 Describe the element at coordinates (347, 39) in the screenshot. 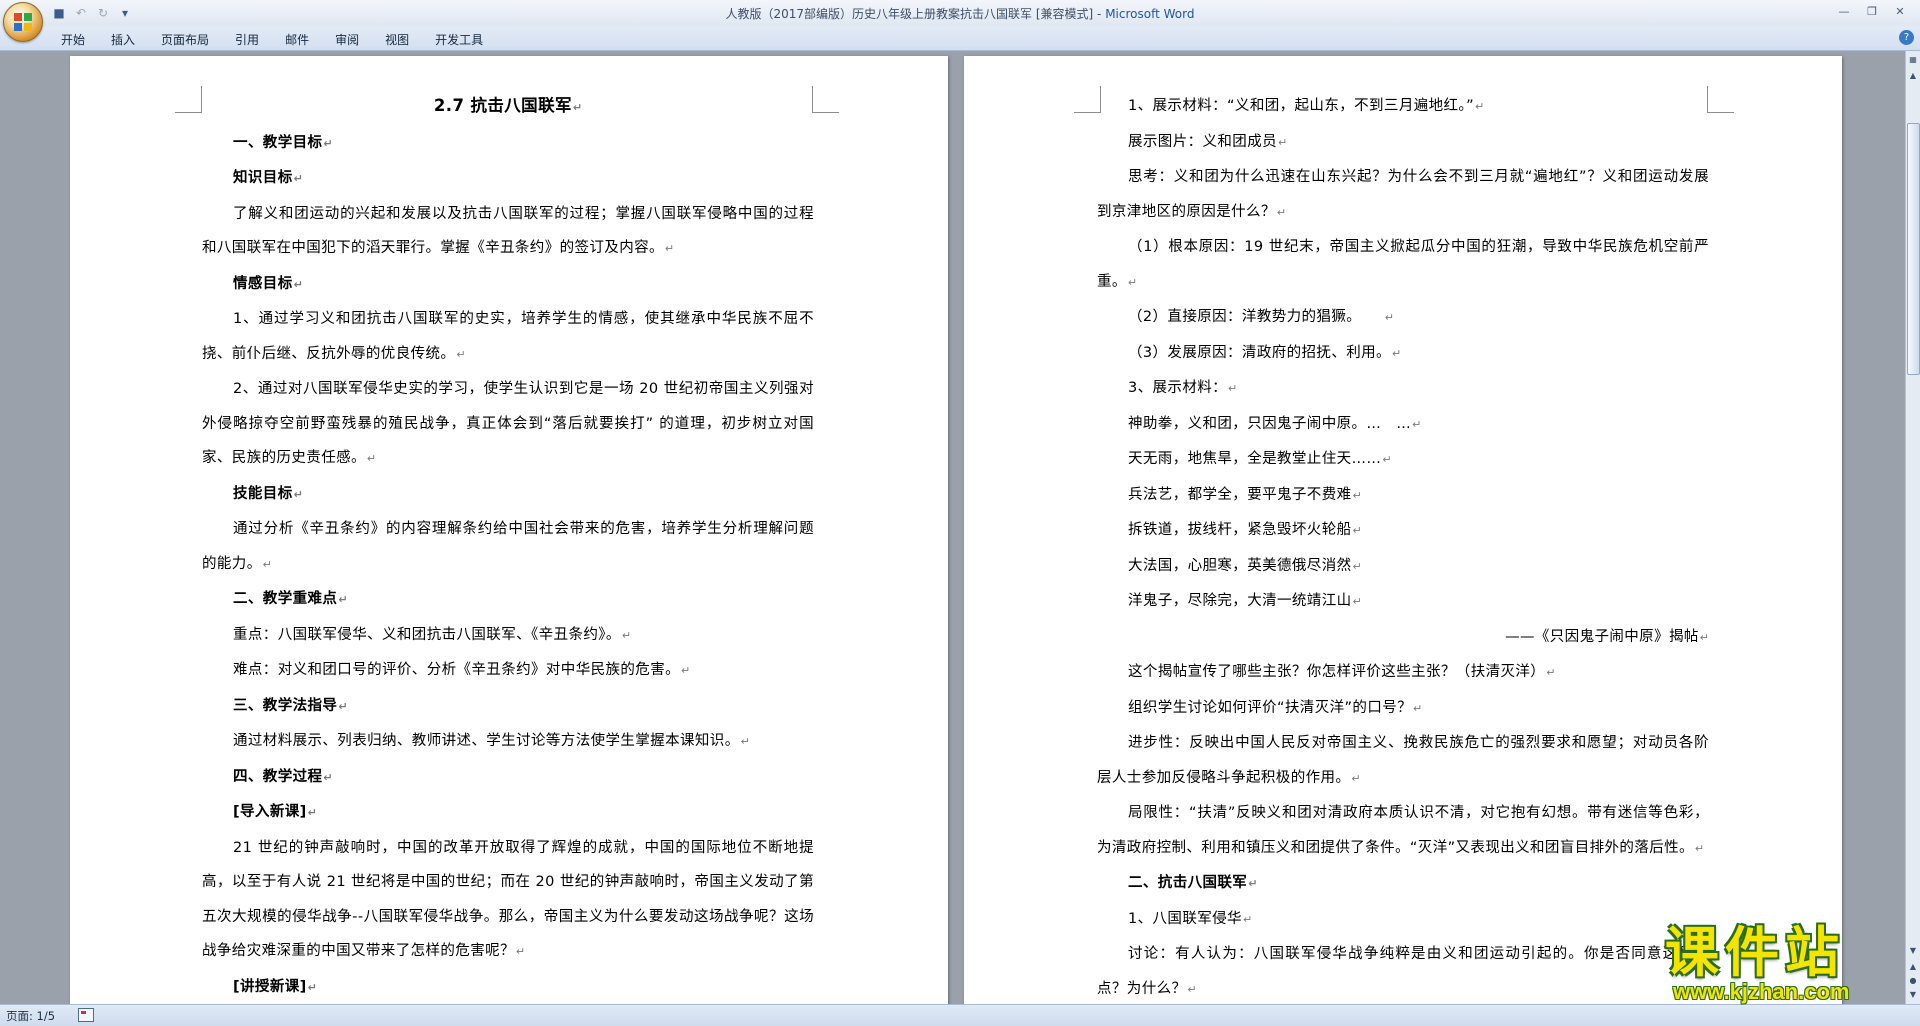

I see `ribbon-tab: 审阅` at that location.